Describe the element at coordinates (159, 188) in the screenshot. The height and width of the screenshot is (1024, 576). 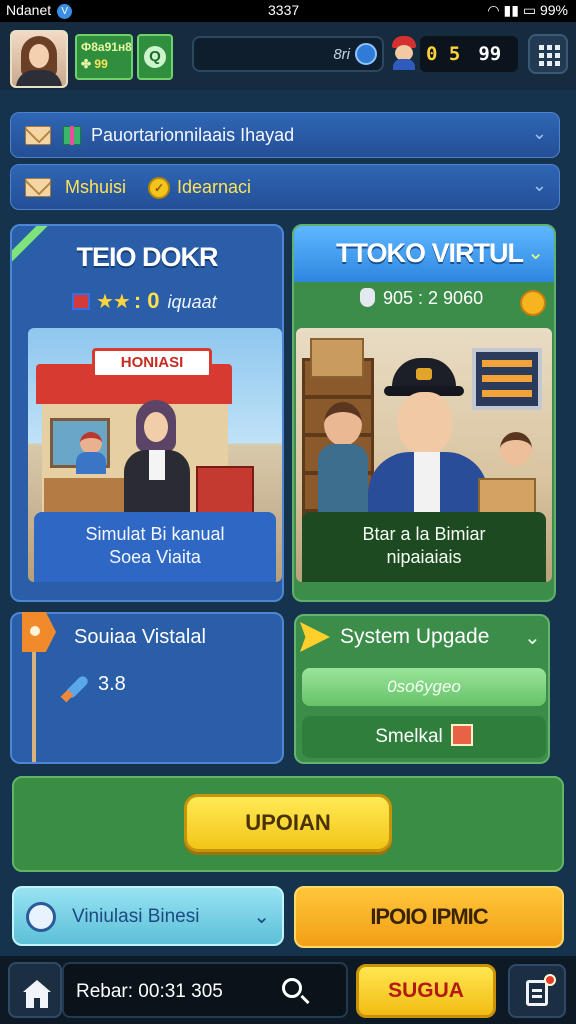
I see `coin-icon: ✓` at that location.